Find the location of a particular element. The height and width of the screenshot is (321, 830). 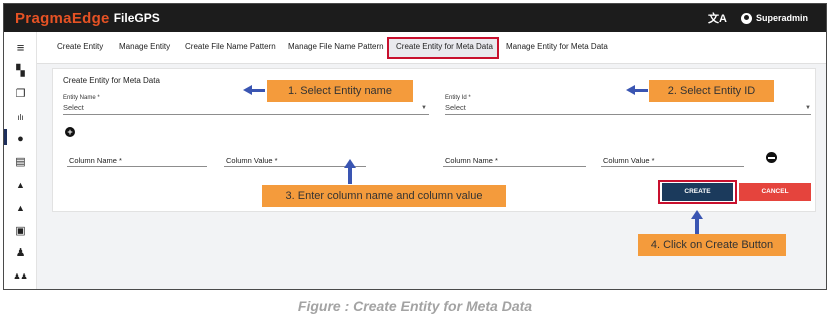

column-name-label-2: Column Name * is located at coordinates (471, 160).